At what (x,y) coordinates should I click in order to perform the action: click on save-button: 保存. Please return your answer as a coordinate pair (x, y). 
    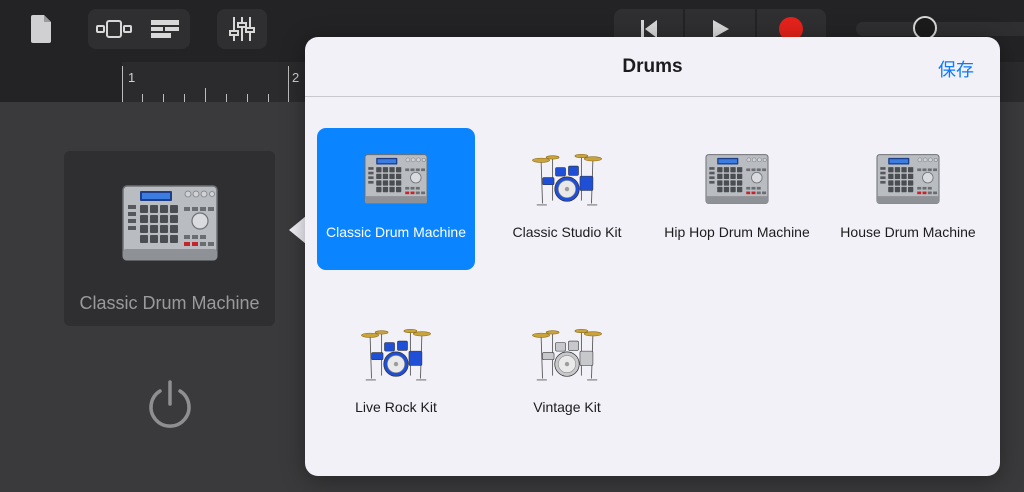
    Looking at the image, I should click on (956, 69).